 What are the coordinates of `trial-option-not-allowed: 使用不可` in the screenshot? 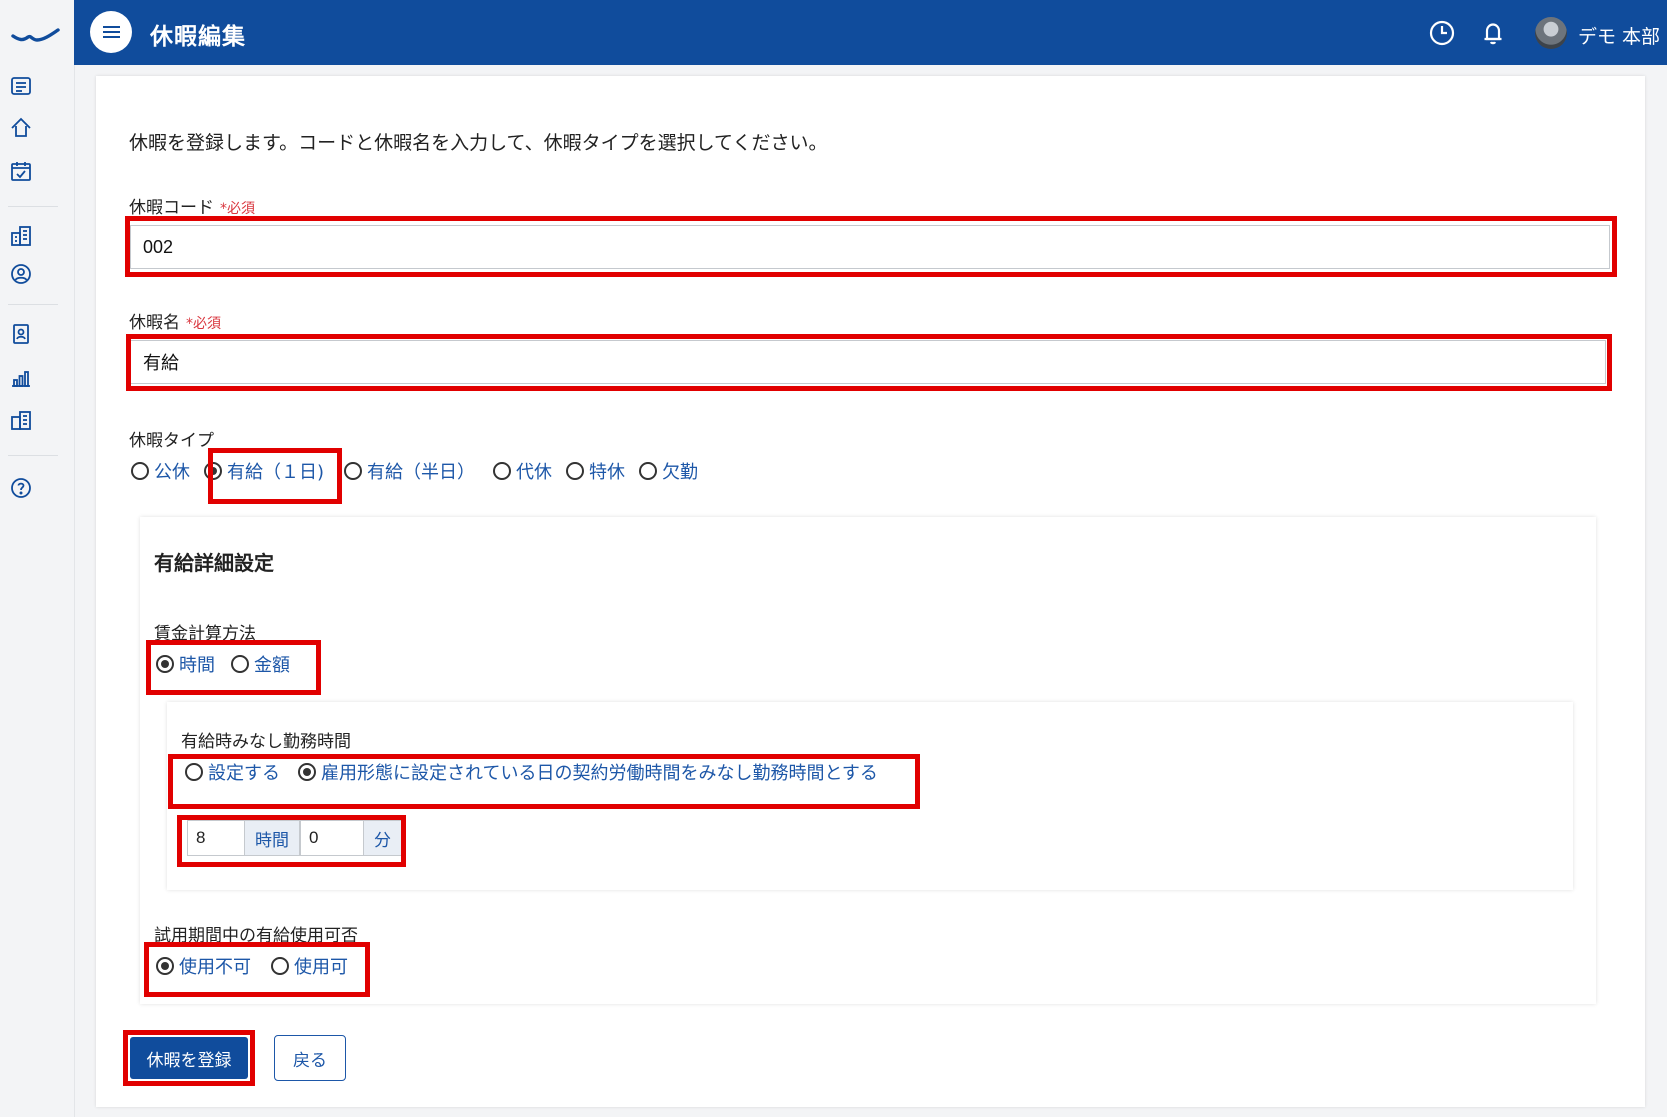 It's located at (203, 966).